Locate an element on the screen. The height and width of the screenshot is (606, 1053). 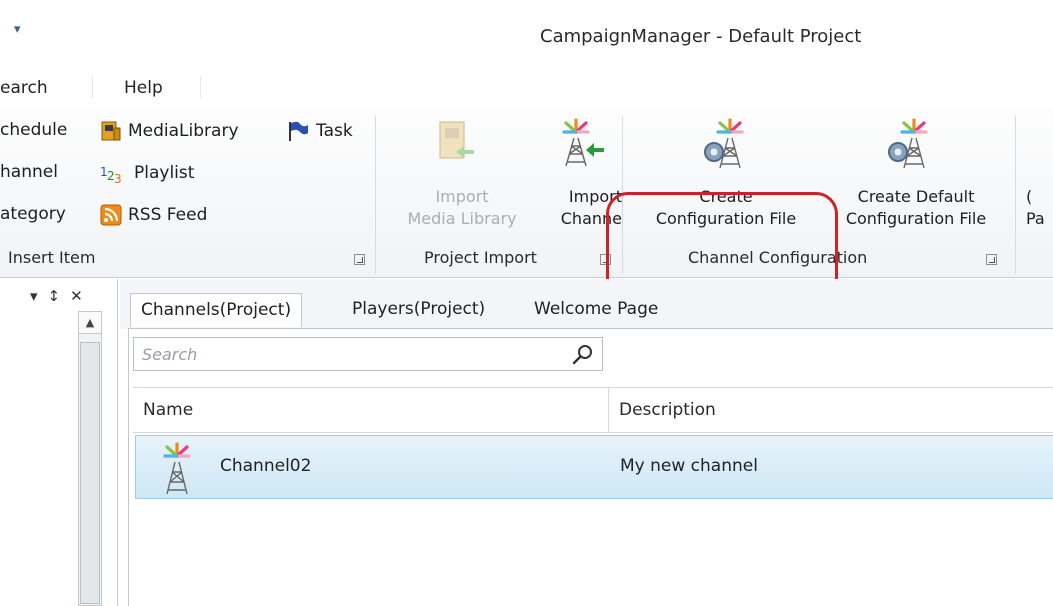
window-title: CampaignManager - Default Project is located at coordinates (701, 36).